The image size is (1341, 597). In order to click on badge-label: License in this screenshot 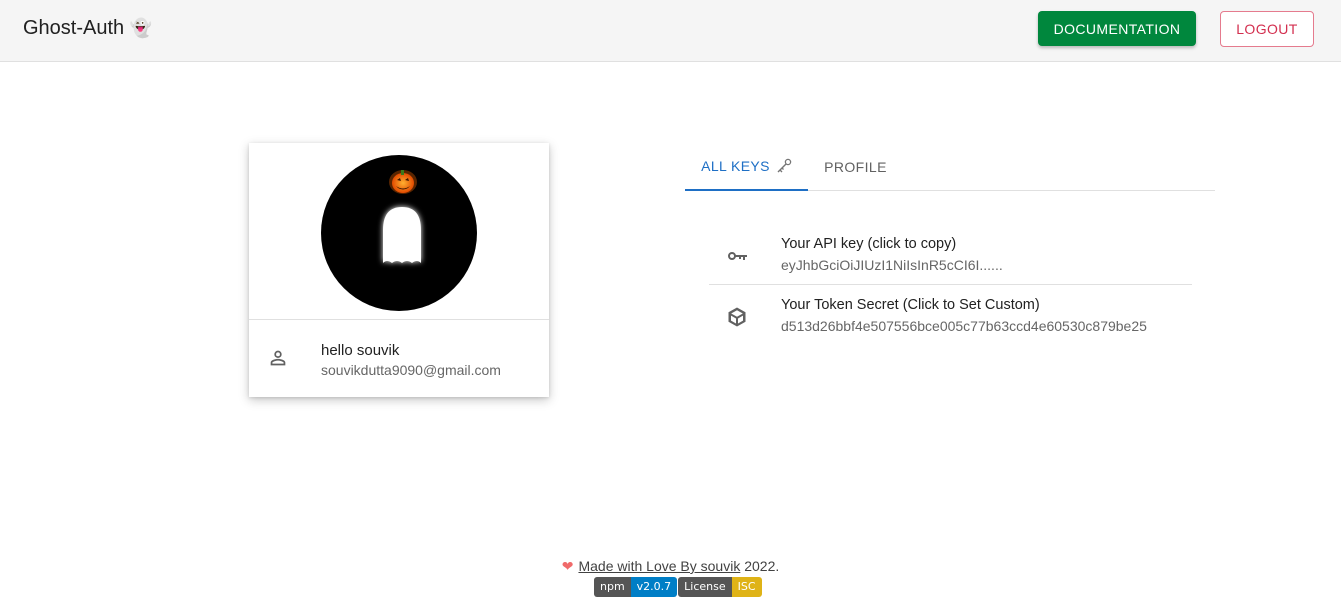, I will do `click(705, 587)`.